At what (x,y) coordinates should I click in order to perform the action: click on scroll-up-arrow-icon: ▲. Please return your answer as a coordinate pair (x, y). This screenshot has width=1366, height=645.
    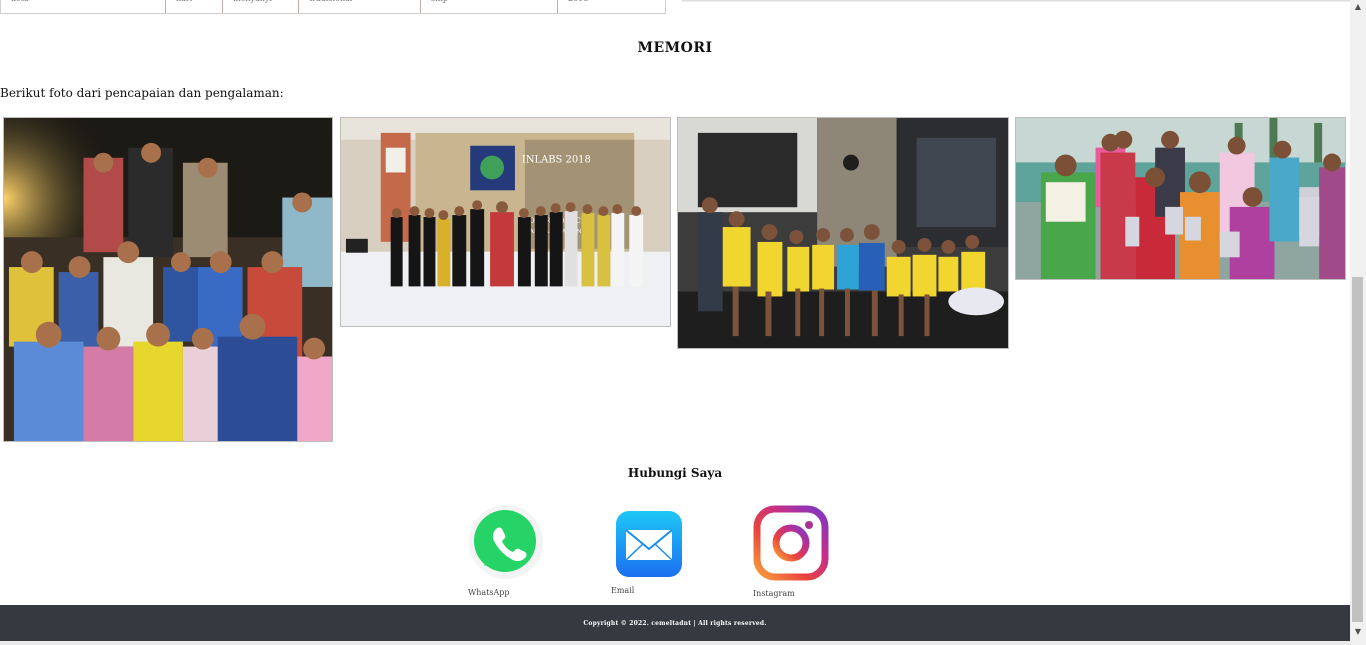
    Looking at the image, I should click on (1358, 7).